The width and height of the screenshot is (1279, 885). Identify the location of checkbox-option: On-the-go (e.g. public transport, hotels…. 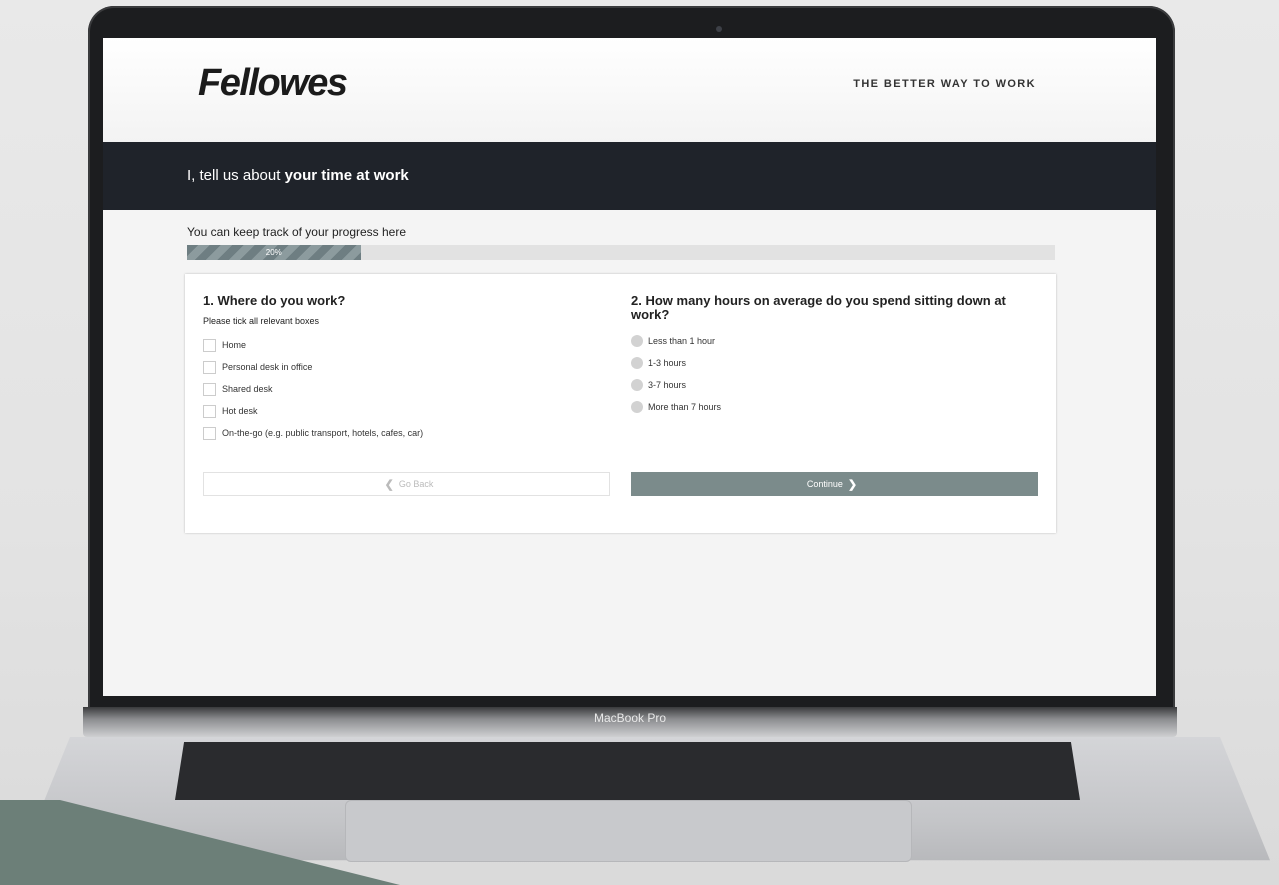
(408, 433).